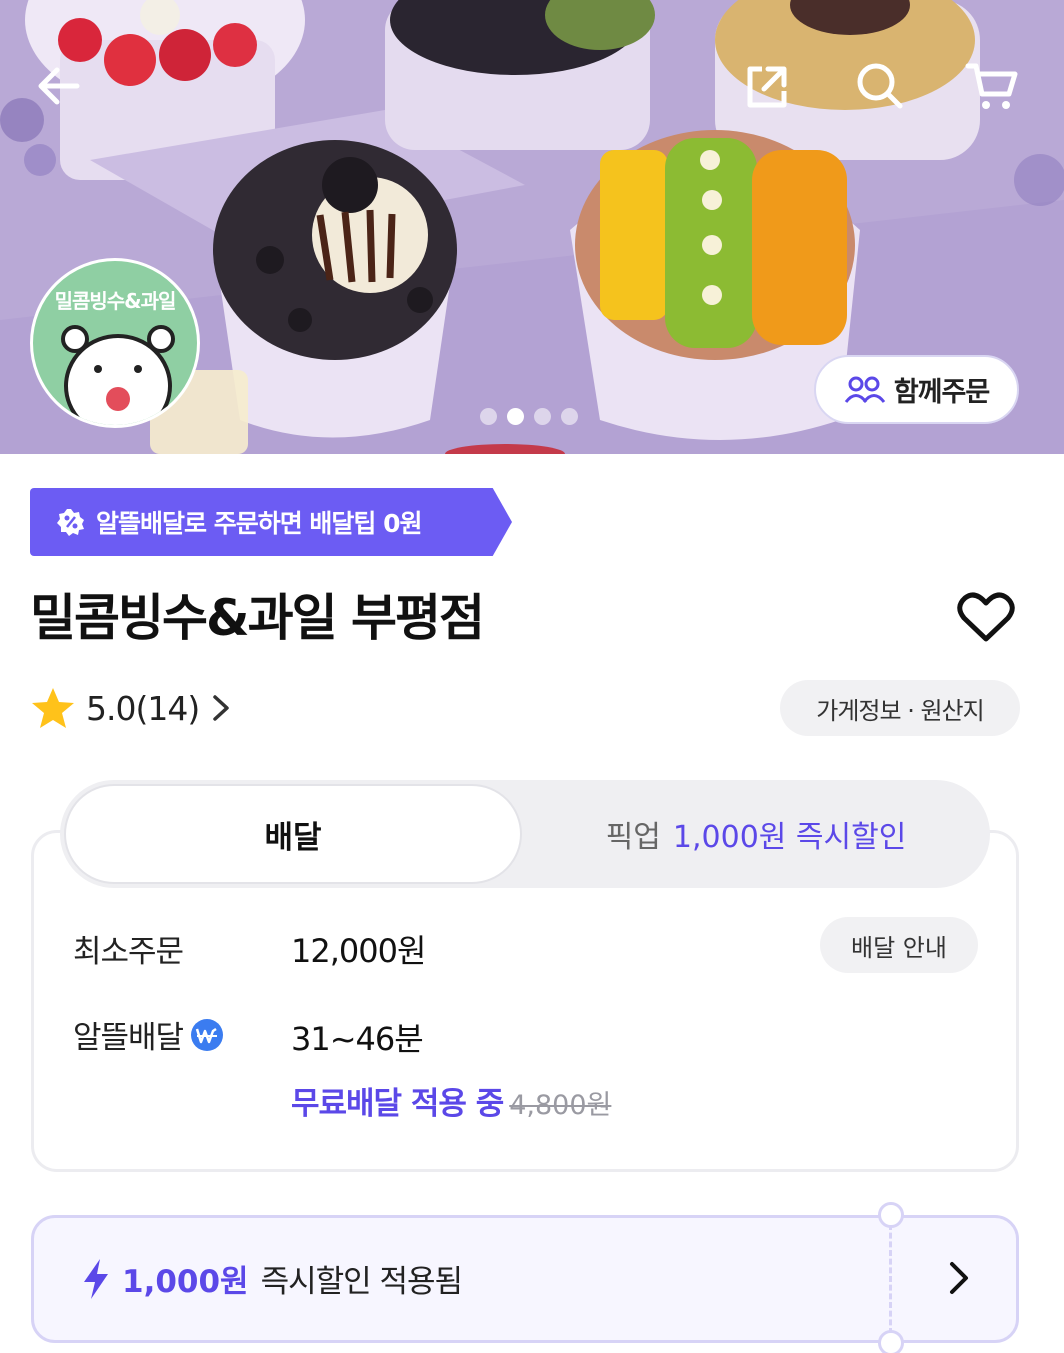 This screenshot has height=1353, width=1064. What do you see at coordinates (185, 1282) in the screenshot?
I see `coupon-amount: 1,000원` at bounding box center [185, 1282].